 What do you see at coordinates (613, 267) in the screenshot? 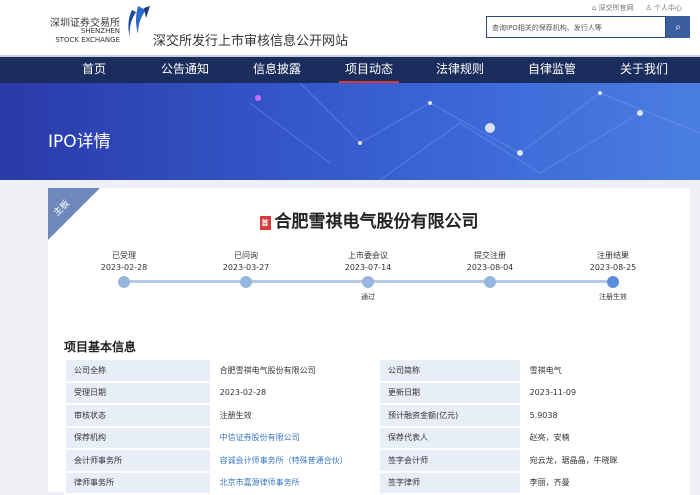
I see `step-date: 2023-08-25` at bounding box center [613, 267].